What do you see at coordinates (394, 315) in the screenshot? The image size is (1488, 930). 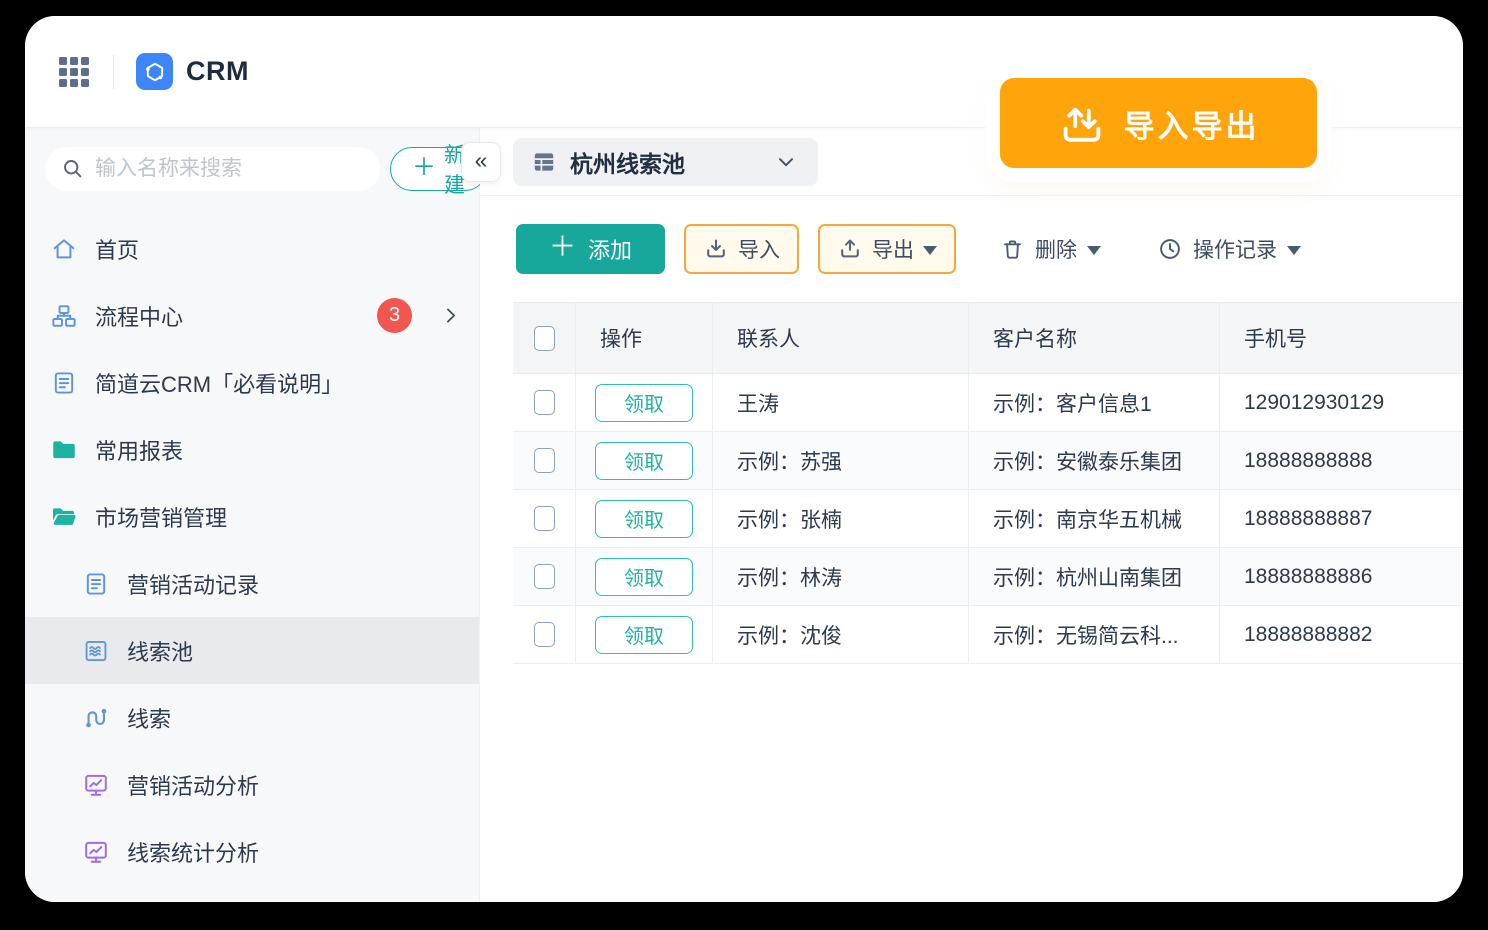 I see `notification-badge: 3` at bounding box center [394, 315].